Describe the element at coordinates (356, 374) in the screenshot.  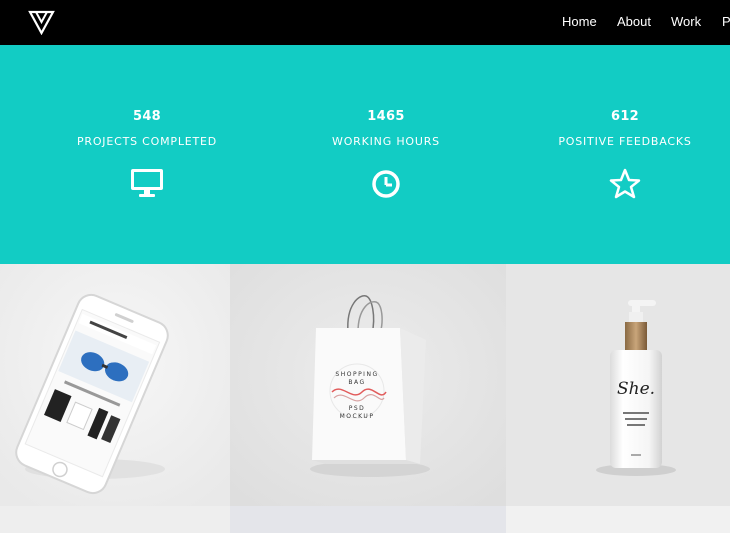
I see `svg-text: SHOPPING` at that location.